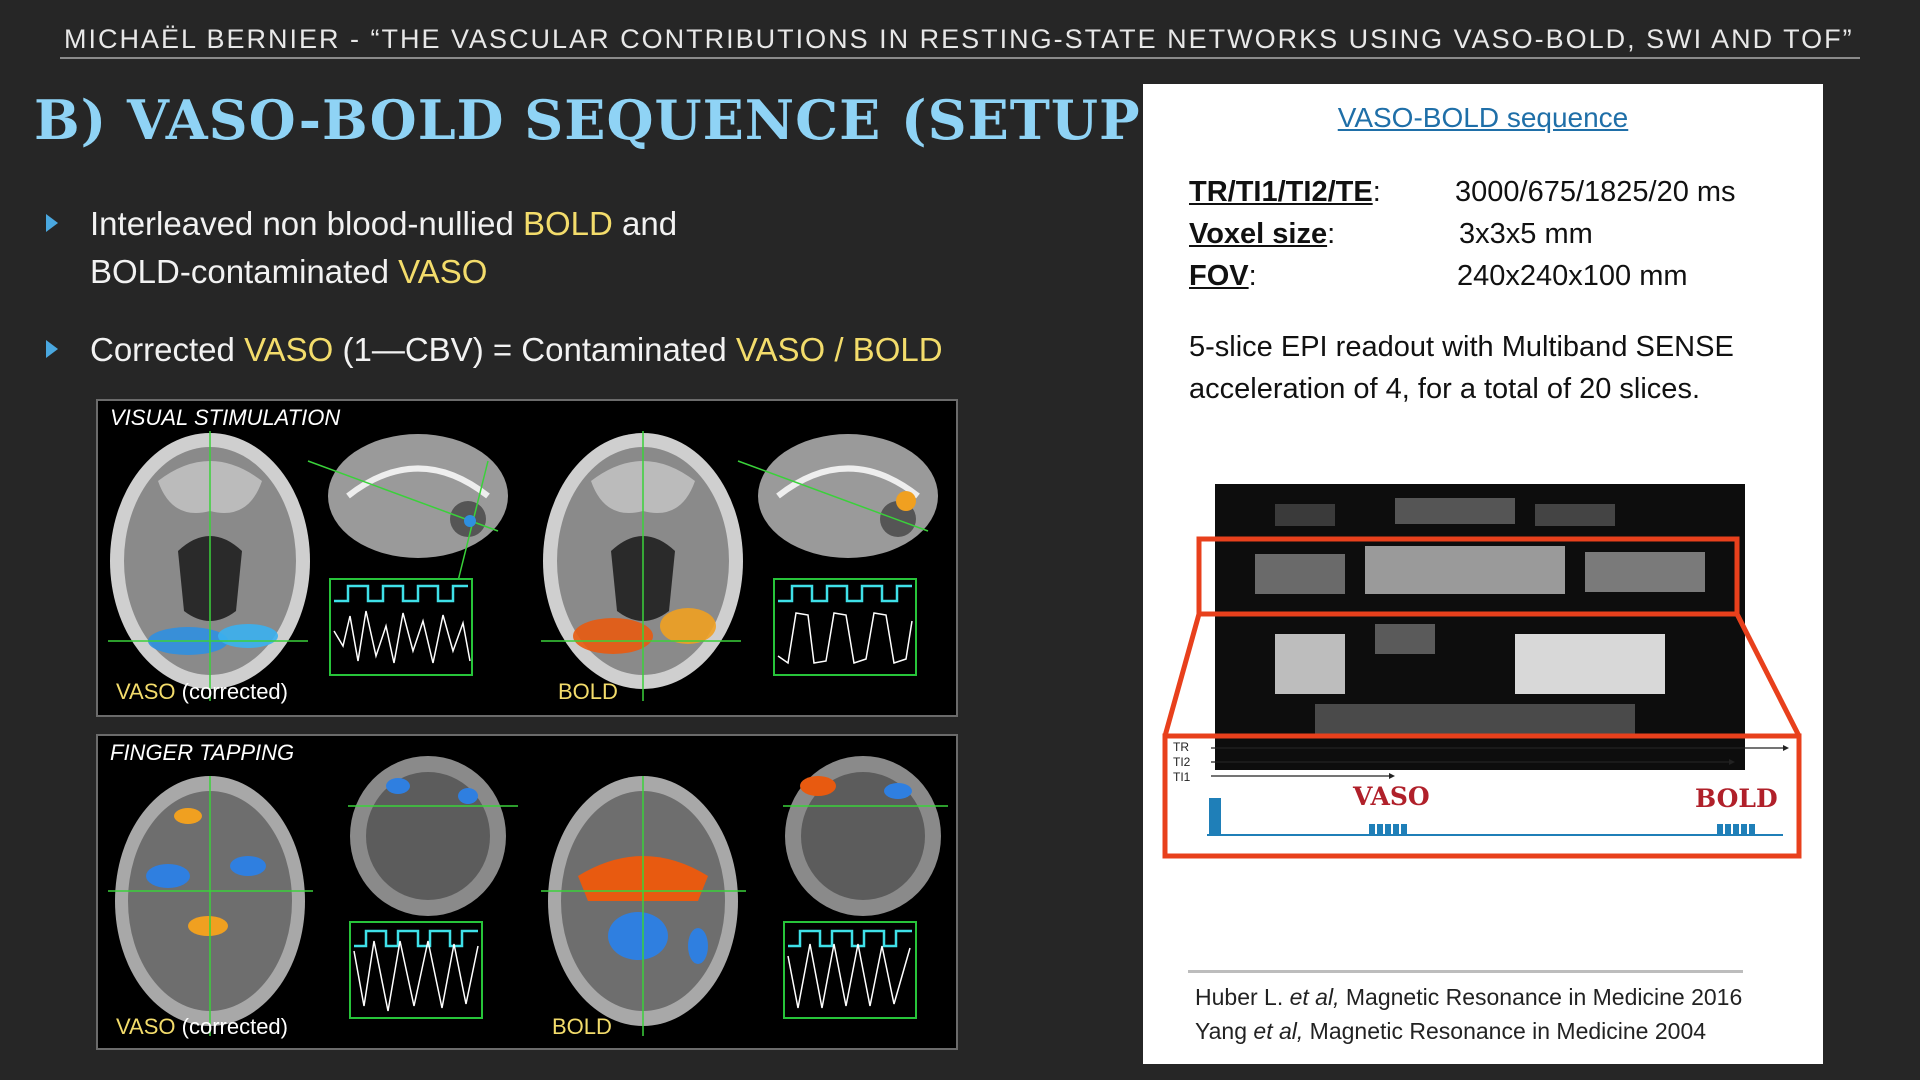 The image size is (1920, 1080). I want to click on zoom-frame-rect, so click(1468, 576).